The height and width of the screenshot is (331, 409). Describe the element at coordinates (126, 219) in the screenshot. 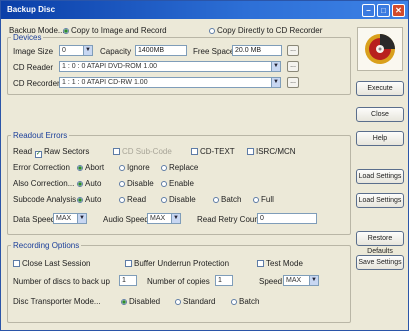

I see `audio-speed-label: Audio Speed` at that location.